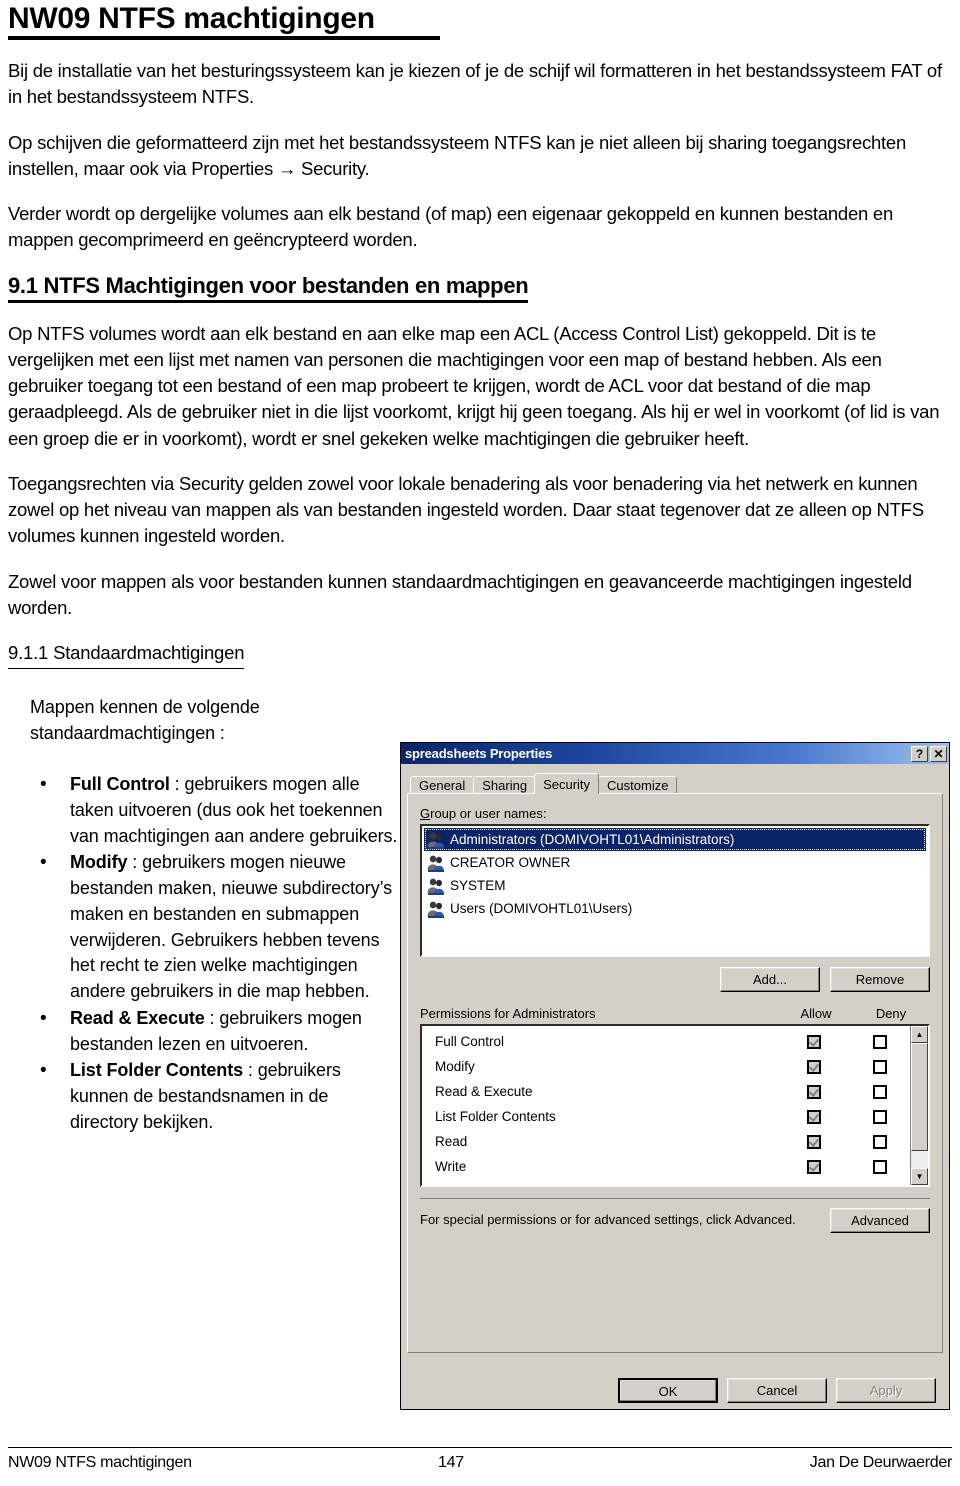 This screenshot has height=1486, width=960. I want to click on allow-column-header: Allow, so click(816, 1013).